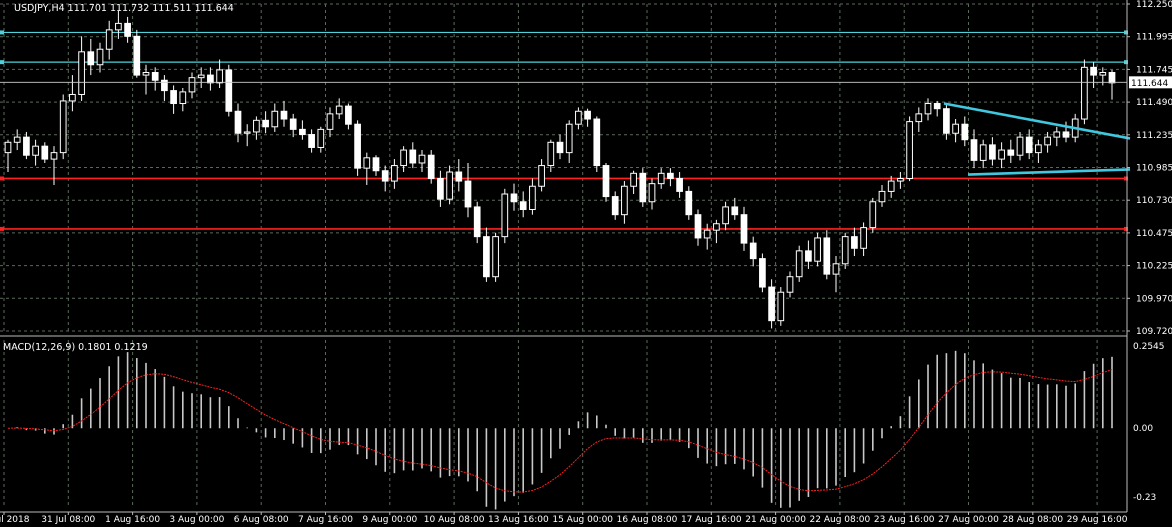 The image size is (1172, 527). I want to click on macd-tick-label: 0.2545, so click(1149, 347).